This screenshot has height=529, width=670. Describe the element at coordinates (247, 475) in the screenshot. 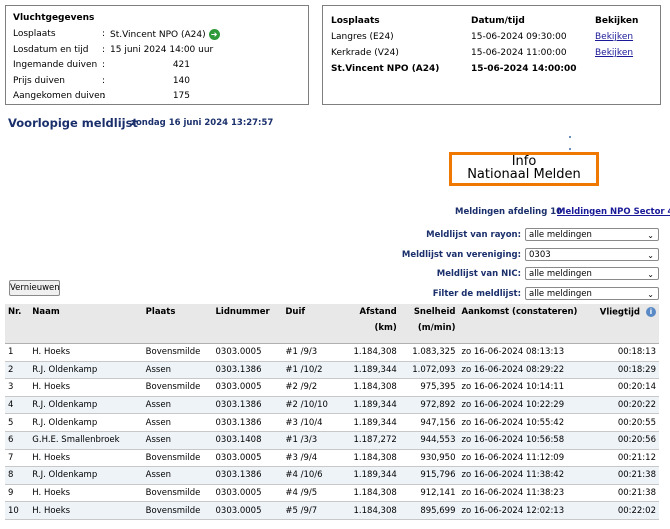

I see `cell-member: 0303.1386` at that location.